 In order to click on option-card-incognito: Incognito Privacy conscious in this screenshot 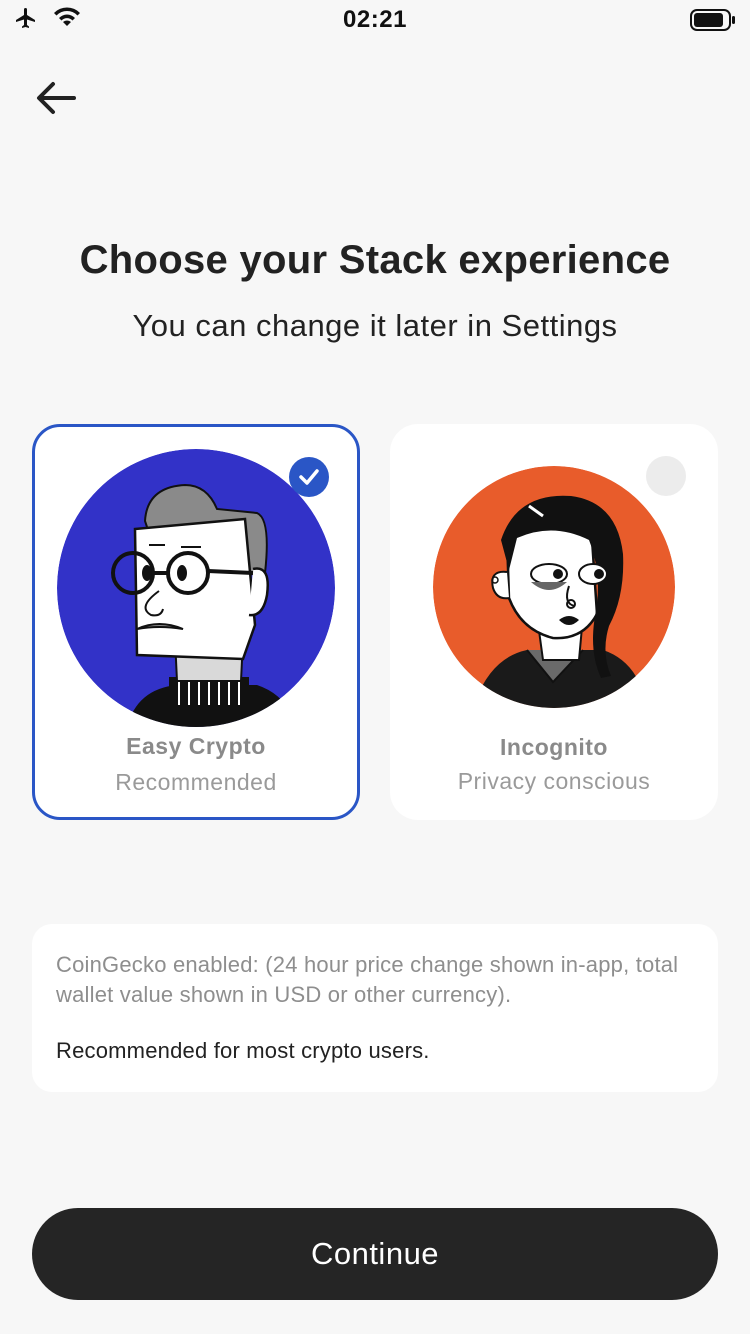, I will do `click(554, 622)`.